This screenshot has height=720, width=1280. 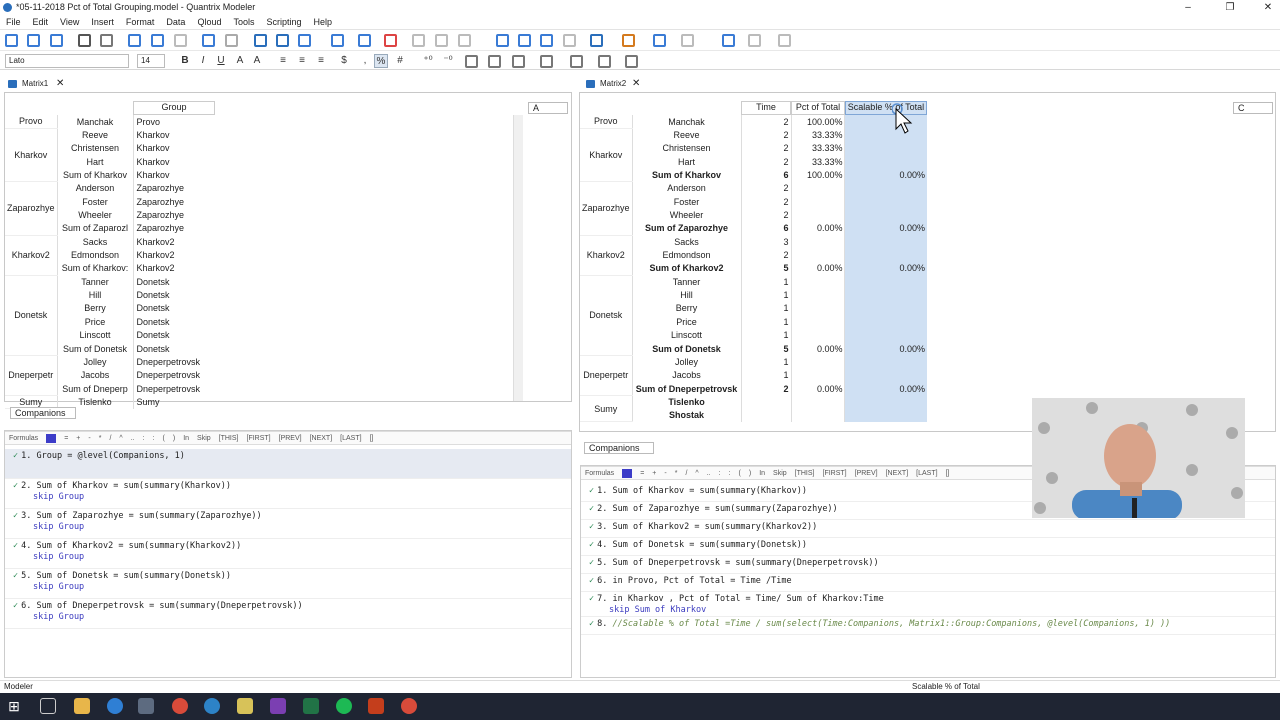 I want to click on formula-token-button: -, so click(x=665, y=474).